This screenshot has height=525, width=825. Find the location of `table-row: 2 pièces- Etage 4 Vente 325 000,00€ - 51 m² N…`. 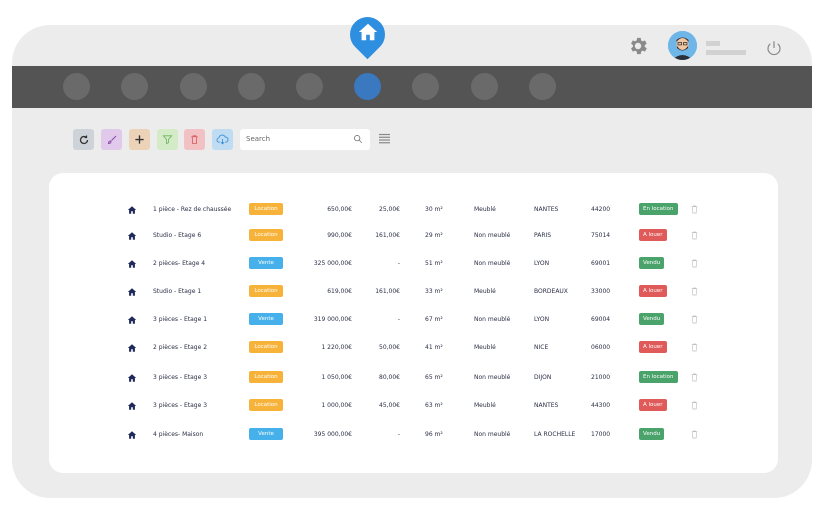

table-row: 2 pièces- Etage 4 Vente 325 000,00€ - 51 m² N… is located at coordinates (413, 264).